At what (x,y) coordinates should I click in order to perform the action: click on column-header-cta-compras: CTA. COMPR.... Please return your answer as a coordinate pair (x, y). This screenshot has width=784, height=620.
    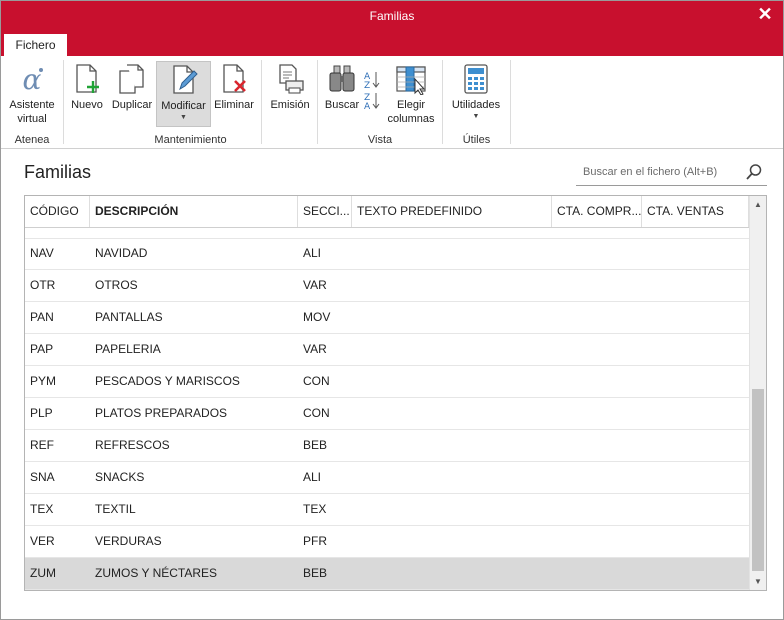
    Looking at the image, I should click on (597, 211).